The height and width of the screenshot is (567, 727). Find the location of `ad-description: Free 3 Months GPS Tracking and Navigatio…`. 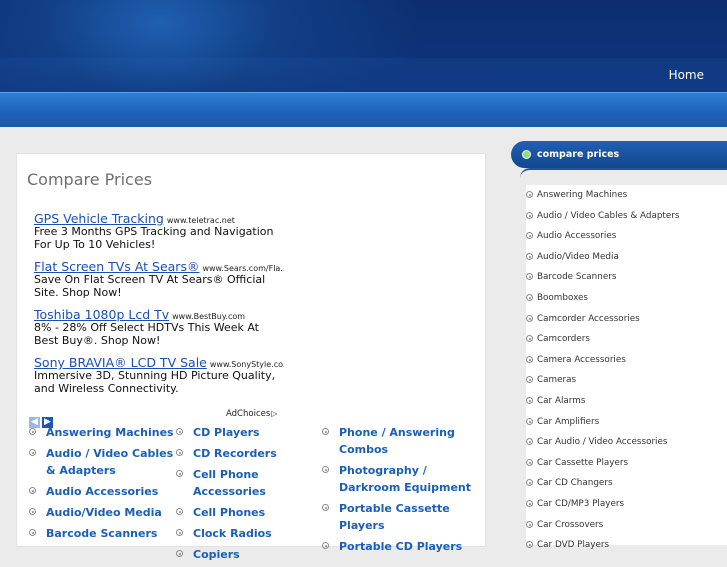

ad-description: Free 3 Months GPS Tracking and Navigatio… is located at coordinates (154, 238).